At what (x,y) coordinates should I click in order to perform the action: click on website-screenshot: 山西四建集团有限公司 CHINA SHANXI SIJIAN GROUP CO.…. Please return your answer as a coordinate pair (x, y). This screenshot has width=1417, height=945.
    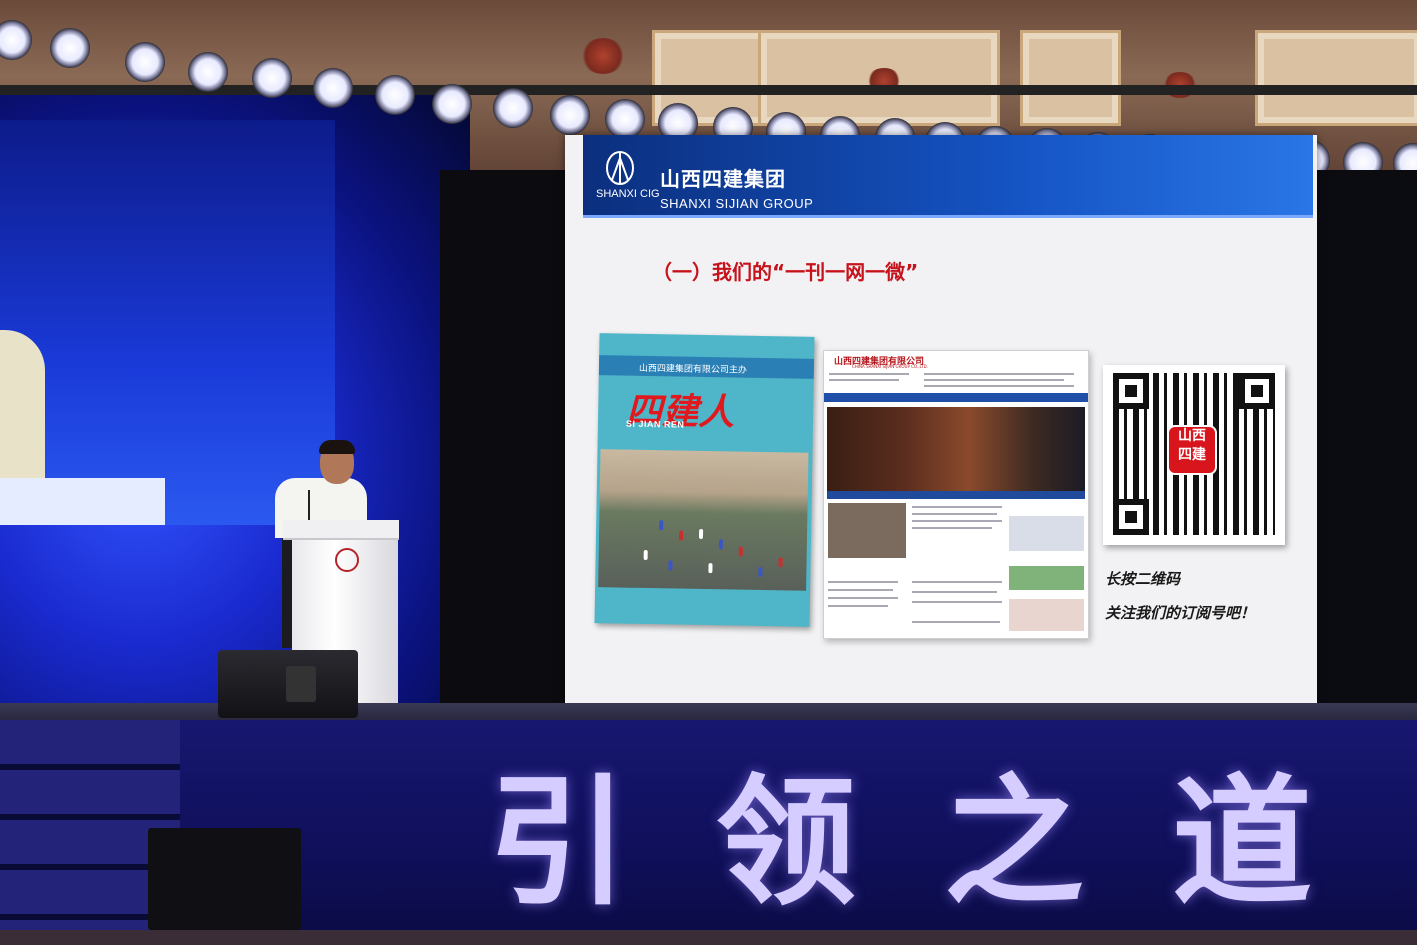
    Looking at the image, I should click on (956, 494).